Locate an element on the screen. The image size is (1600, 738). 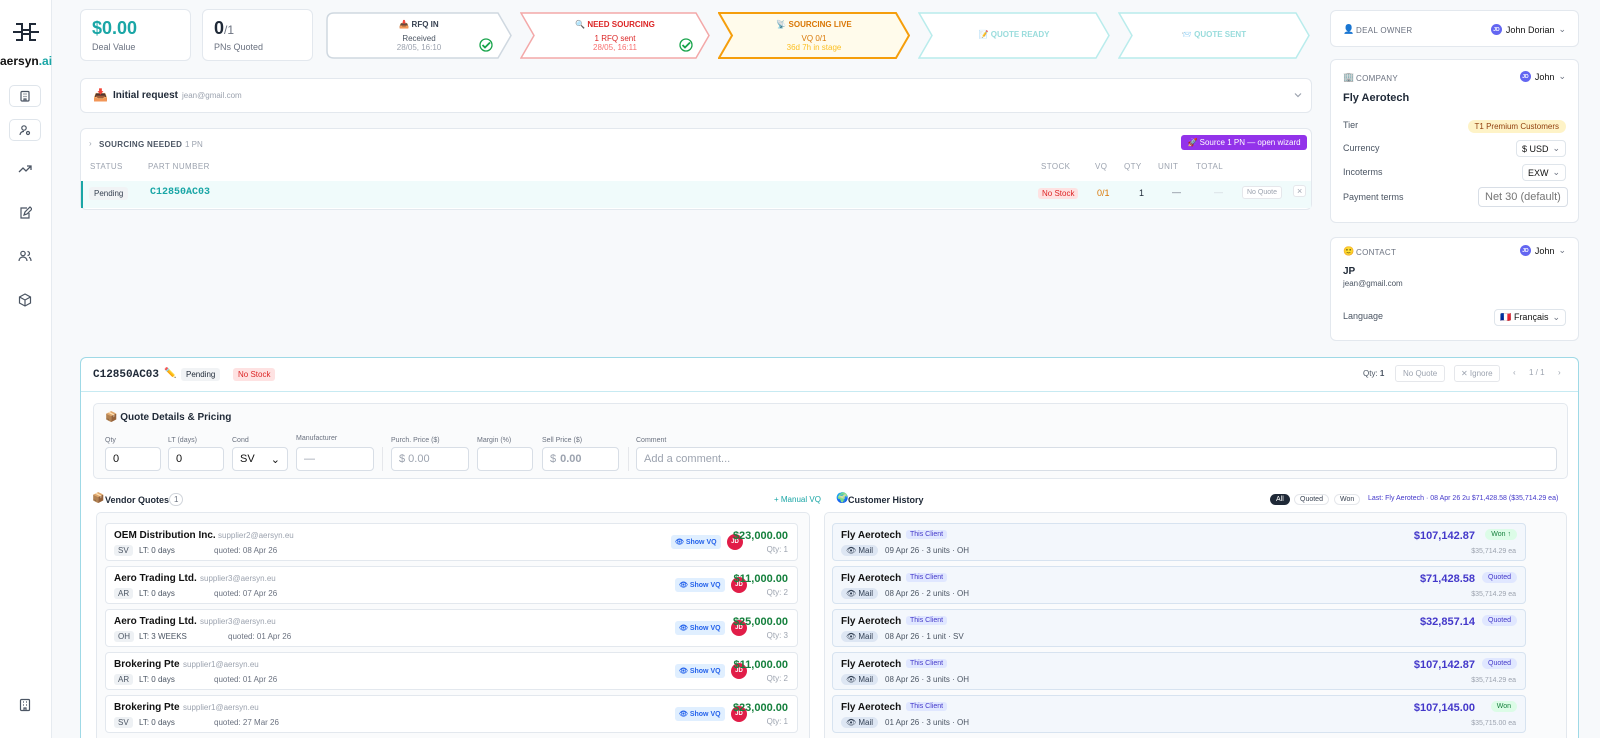
close-icon: × is located at coordinates (1300, 191).